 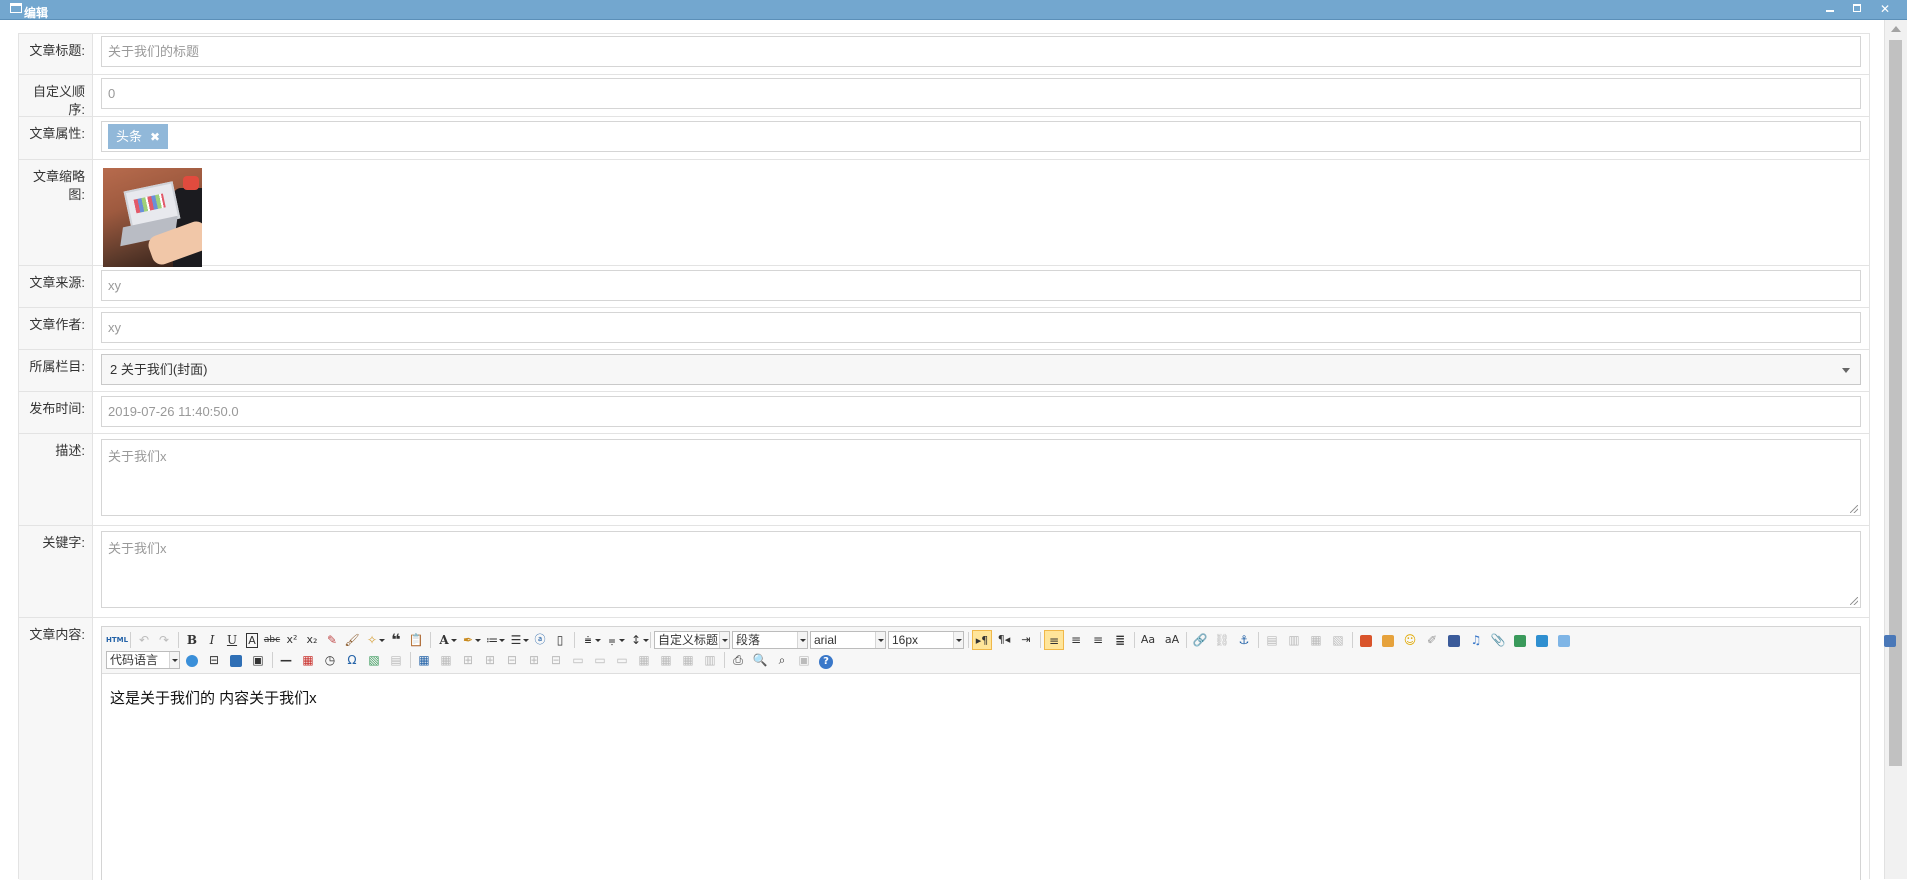 What do you see at coordinates (782, 660) in the screenshot?
I see `search-icon: ⌕` at bounding box center [782, 660].